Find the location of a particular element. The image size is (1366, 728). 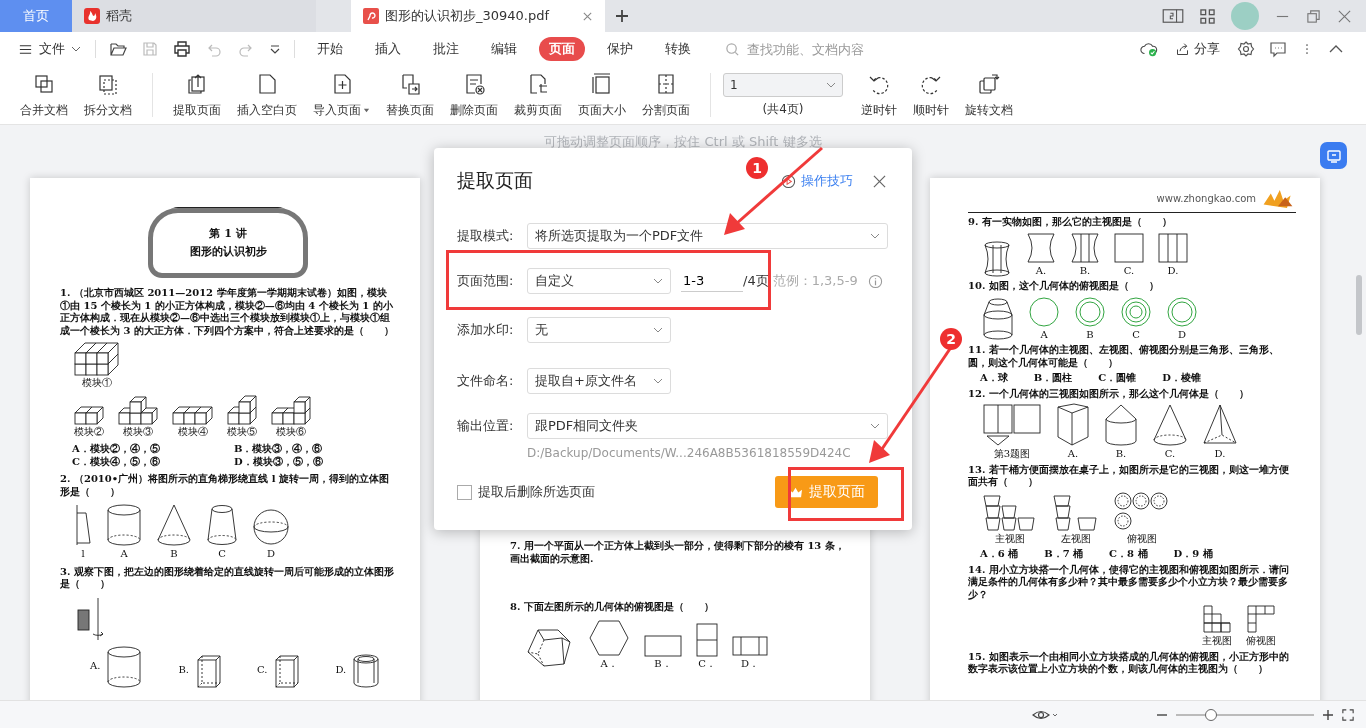

concave-lines-drawing is located at coordinates (1085, 247).